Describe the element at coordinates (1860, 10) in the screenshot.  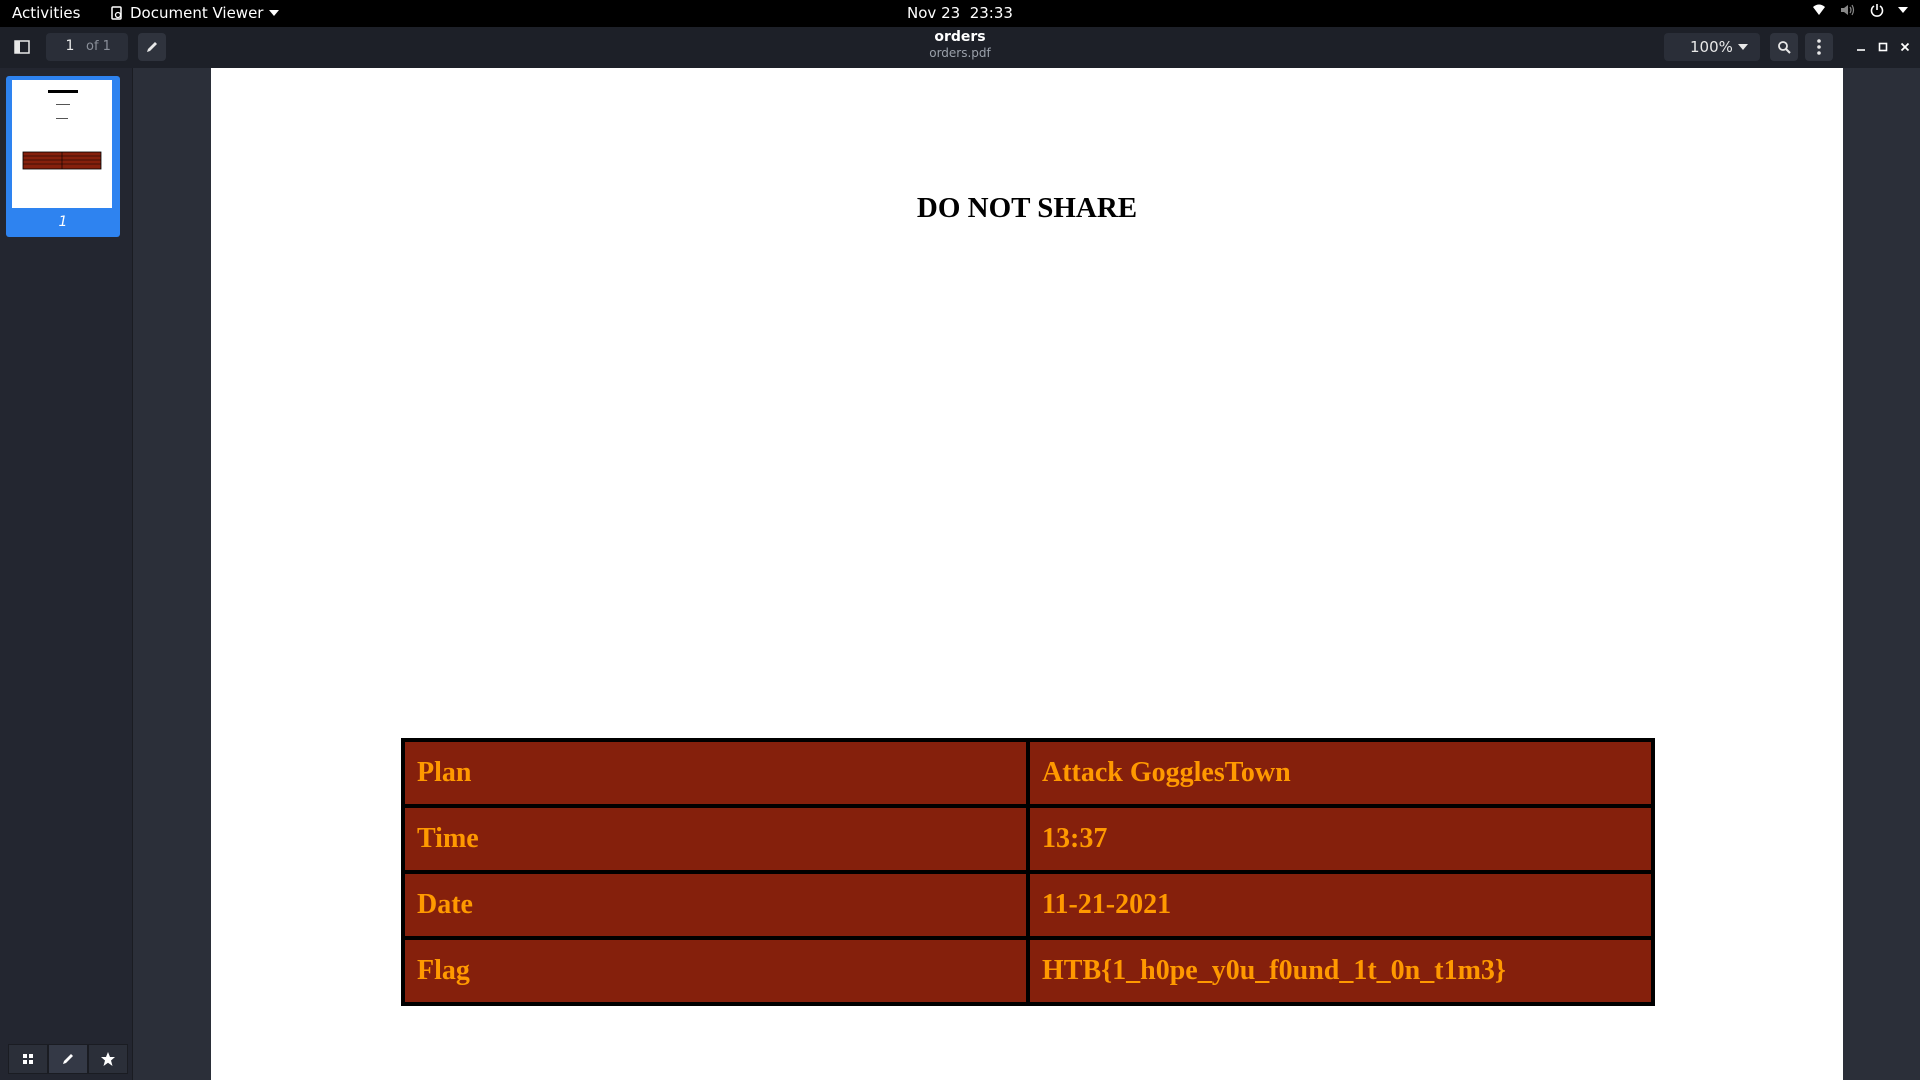
I see `system-tray` at that location.